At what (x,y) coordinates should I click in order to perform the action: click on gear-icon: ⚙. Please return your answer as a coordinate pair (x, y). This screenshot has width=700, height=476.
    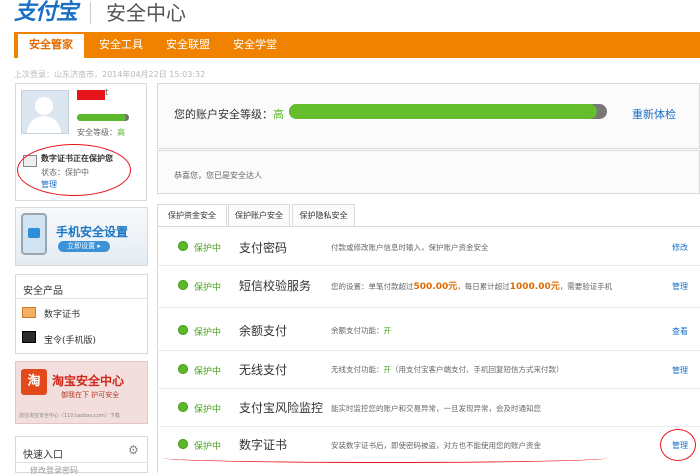
    Looking at the image, I should click on (133, 450).